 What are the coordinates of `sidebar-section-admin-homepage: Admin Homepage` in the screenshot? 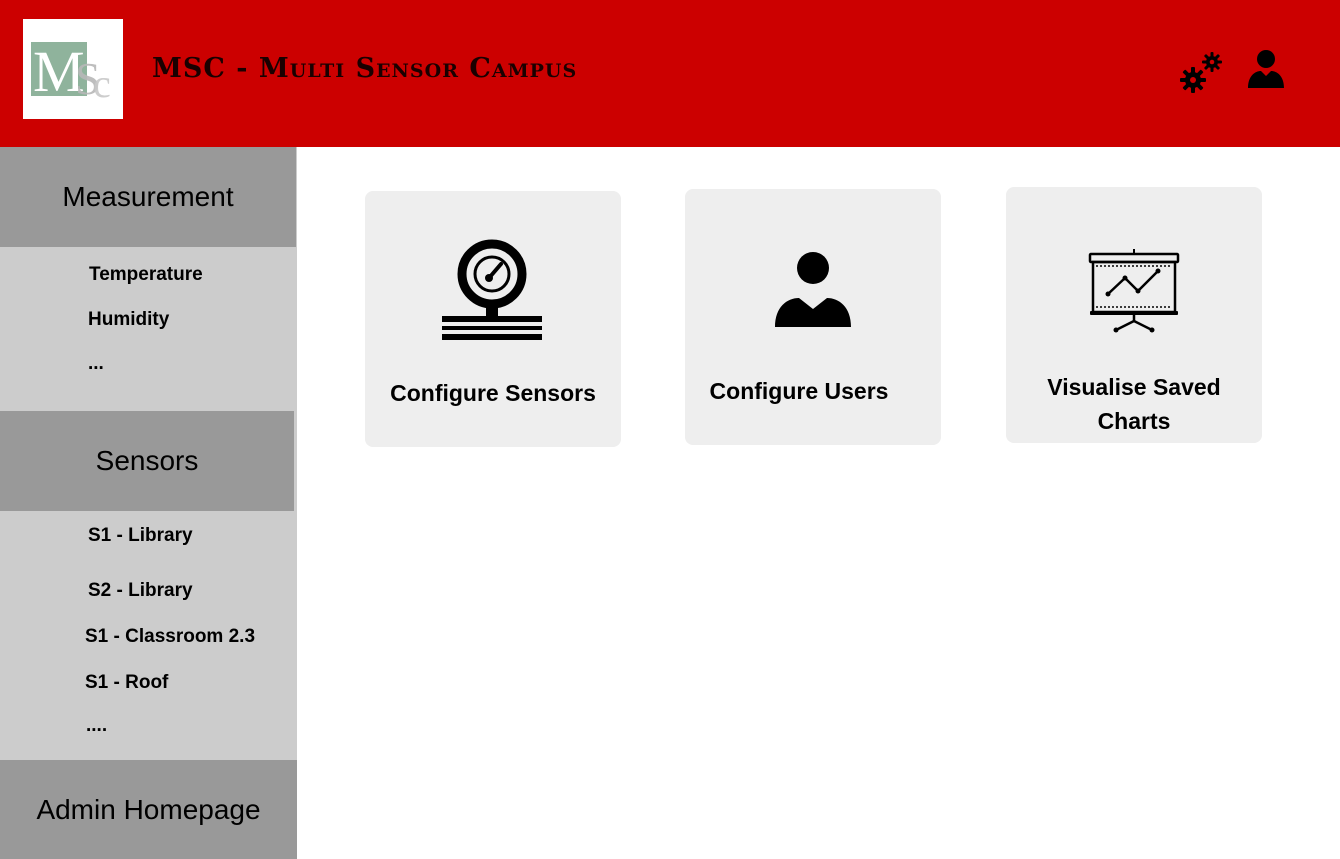 It's located at (148, 809).